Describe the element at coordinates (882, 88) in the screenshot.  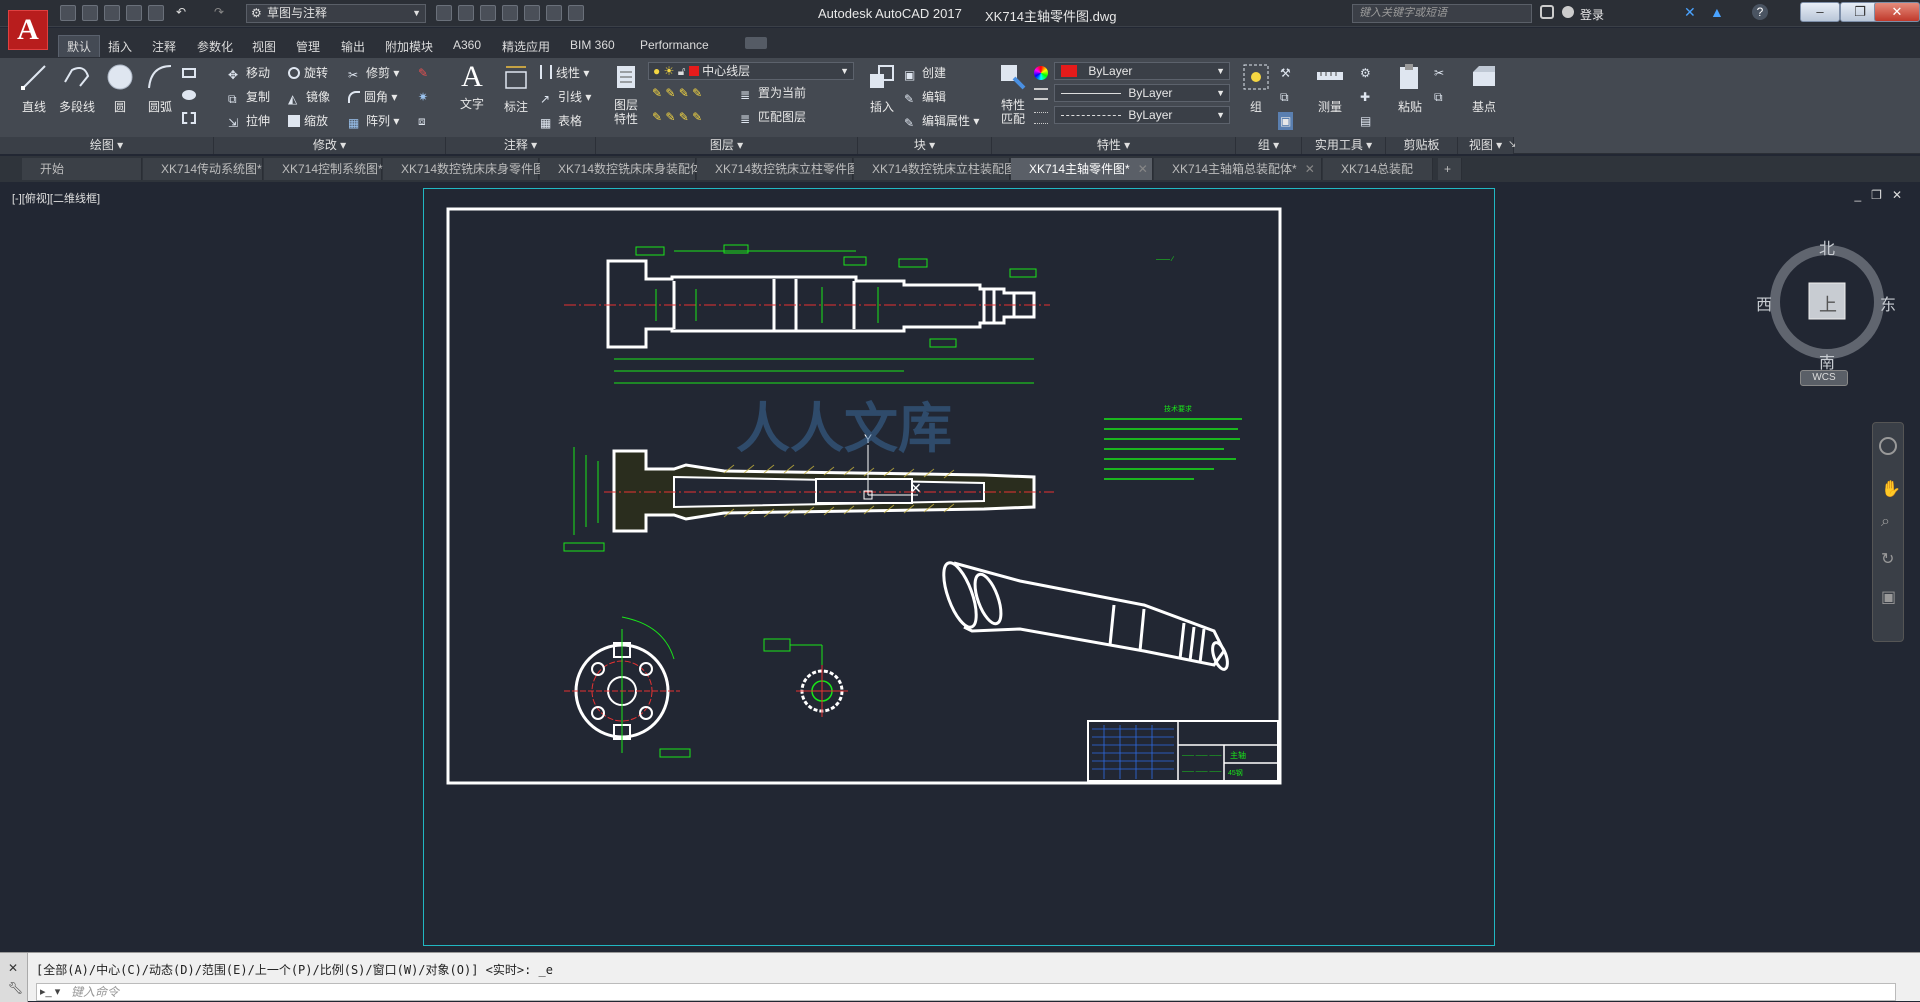
I see `insert-button: 插入` at that location.